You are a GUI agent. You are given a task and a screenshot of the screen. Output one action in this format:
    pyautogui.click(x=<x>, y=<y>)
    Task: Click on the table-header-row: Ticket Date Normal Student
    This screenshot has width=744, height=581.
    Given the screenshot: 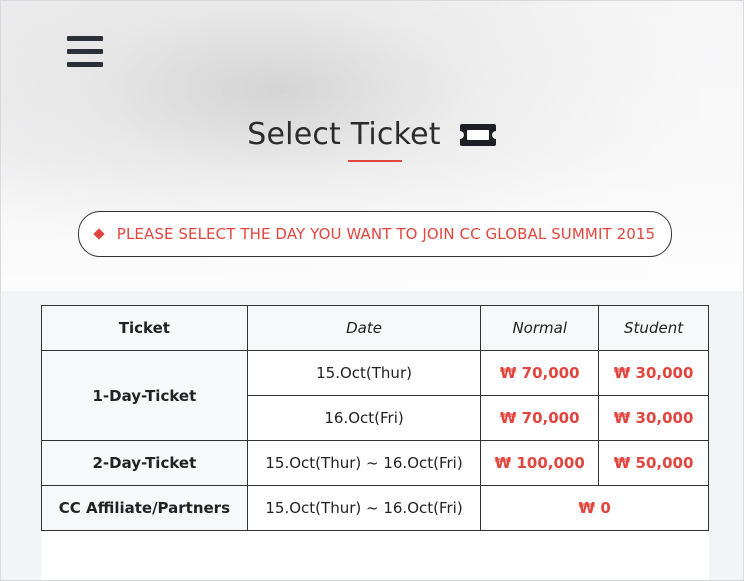 What is the action you would take?
    pyautogui.click(x=375, y=328)
    